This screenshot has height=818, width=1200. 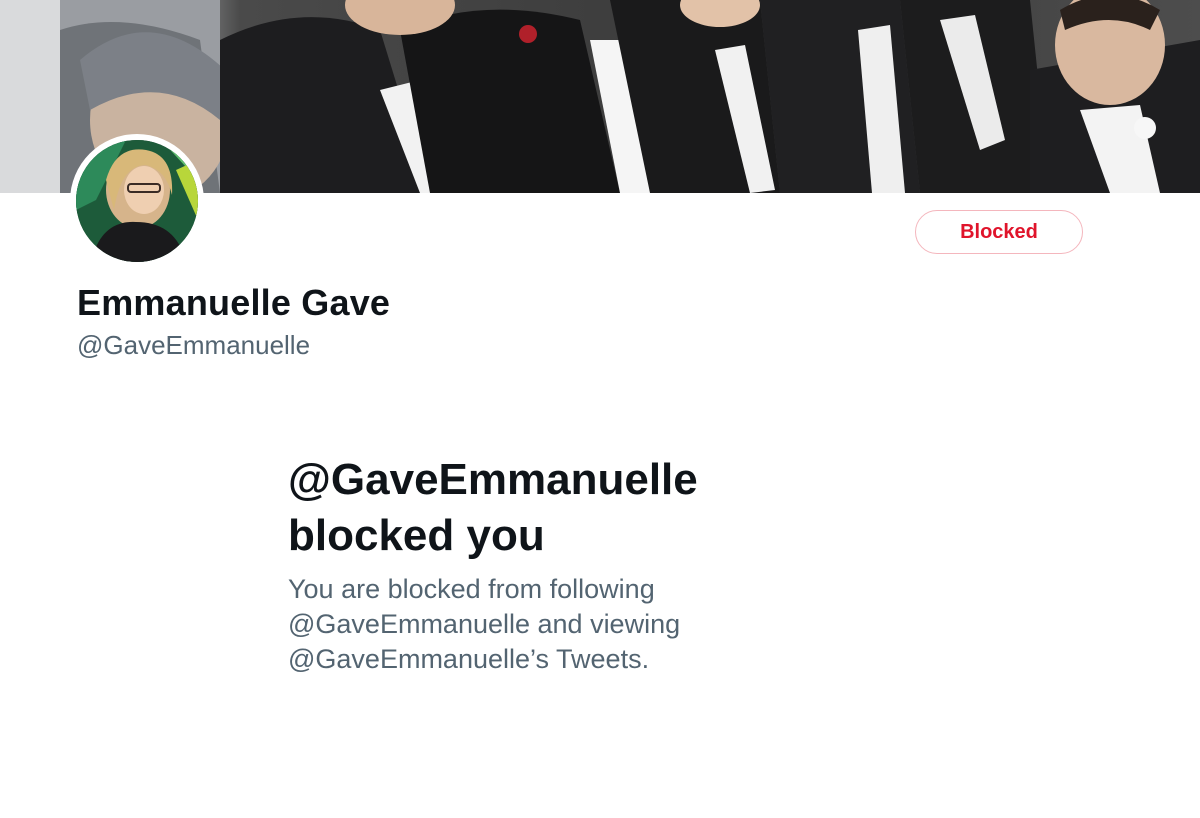 I want to click on blocked-title-line: @GaveEmmanuelle, so click(x=493, y=479).